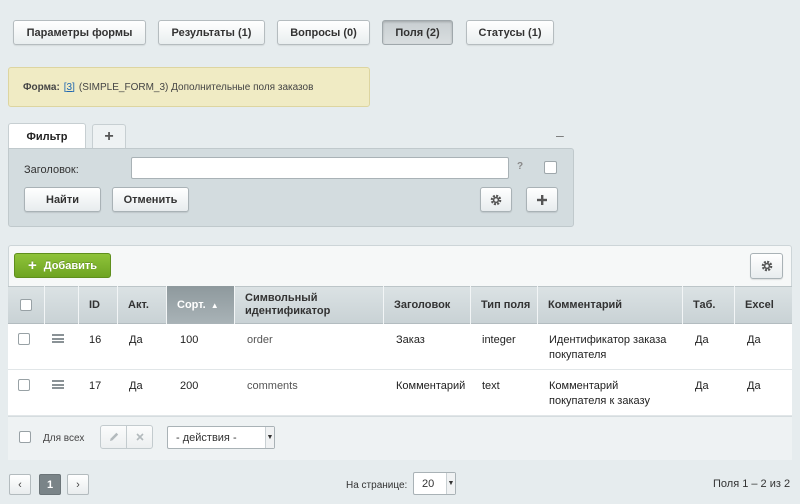  Describe the element at coordinates (609, 305) in the screenshot. I see `header-comment: Комментарий` at that location.